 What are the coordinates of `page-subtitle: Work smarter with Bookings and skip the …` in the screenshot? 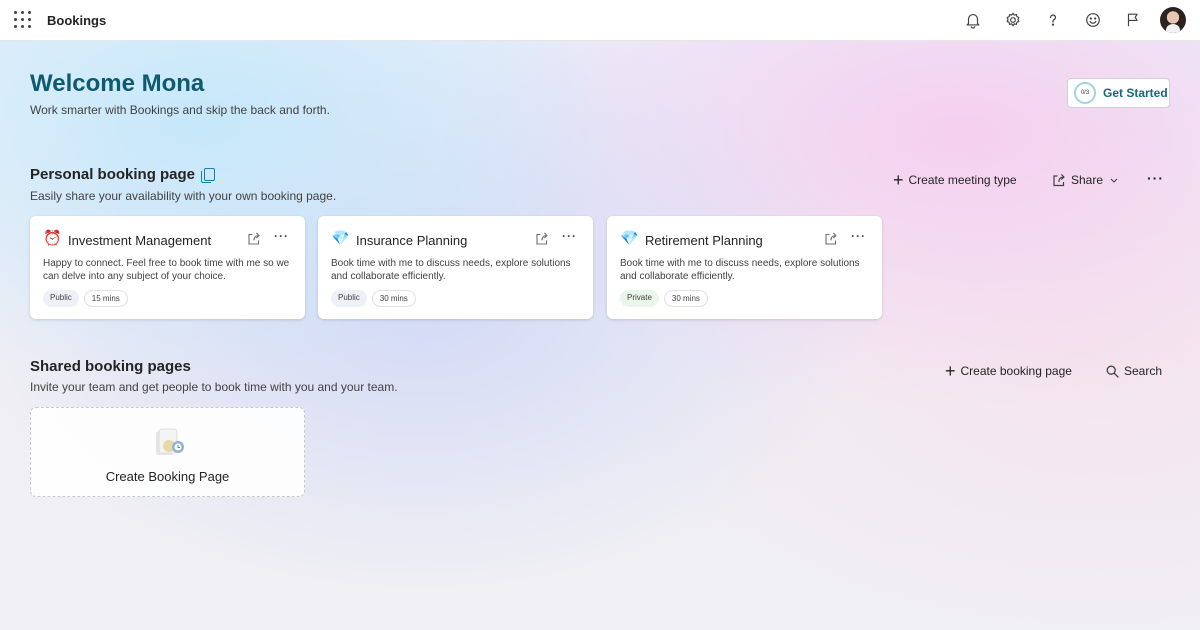 It's located at (180, 110).